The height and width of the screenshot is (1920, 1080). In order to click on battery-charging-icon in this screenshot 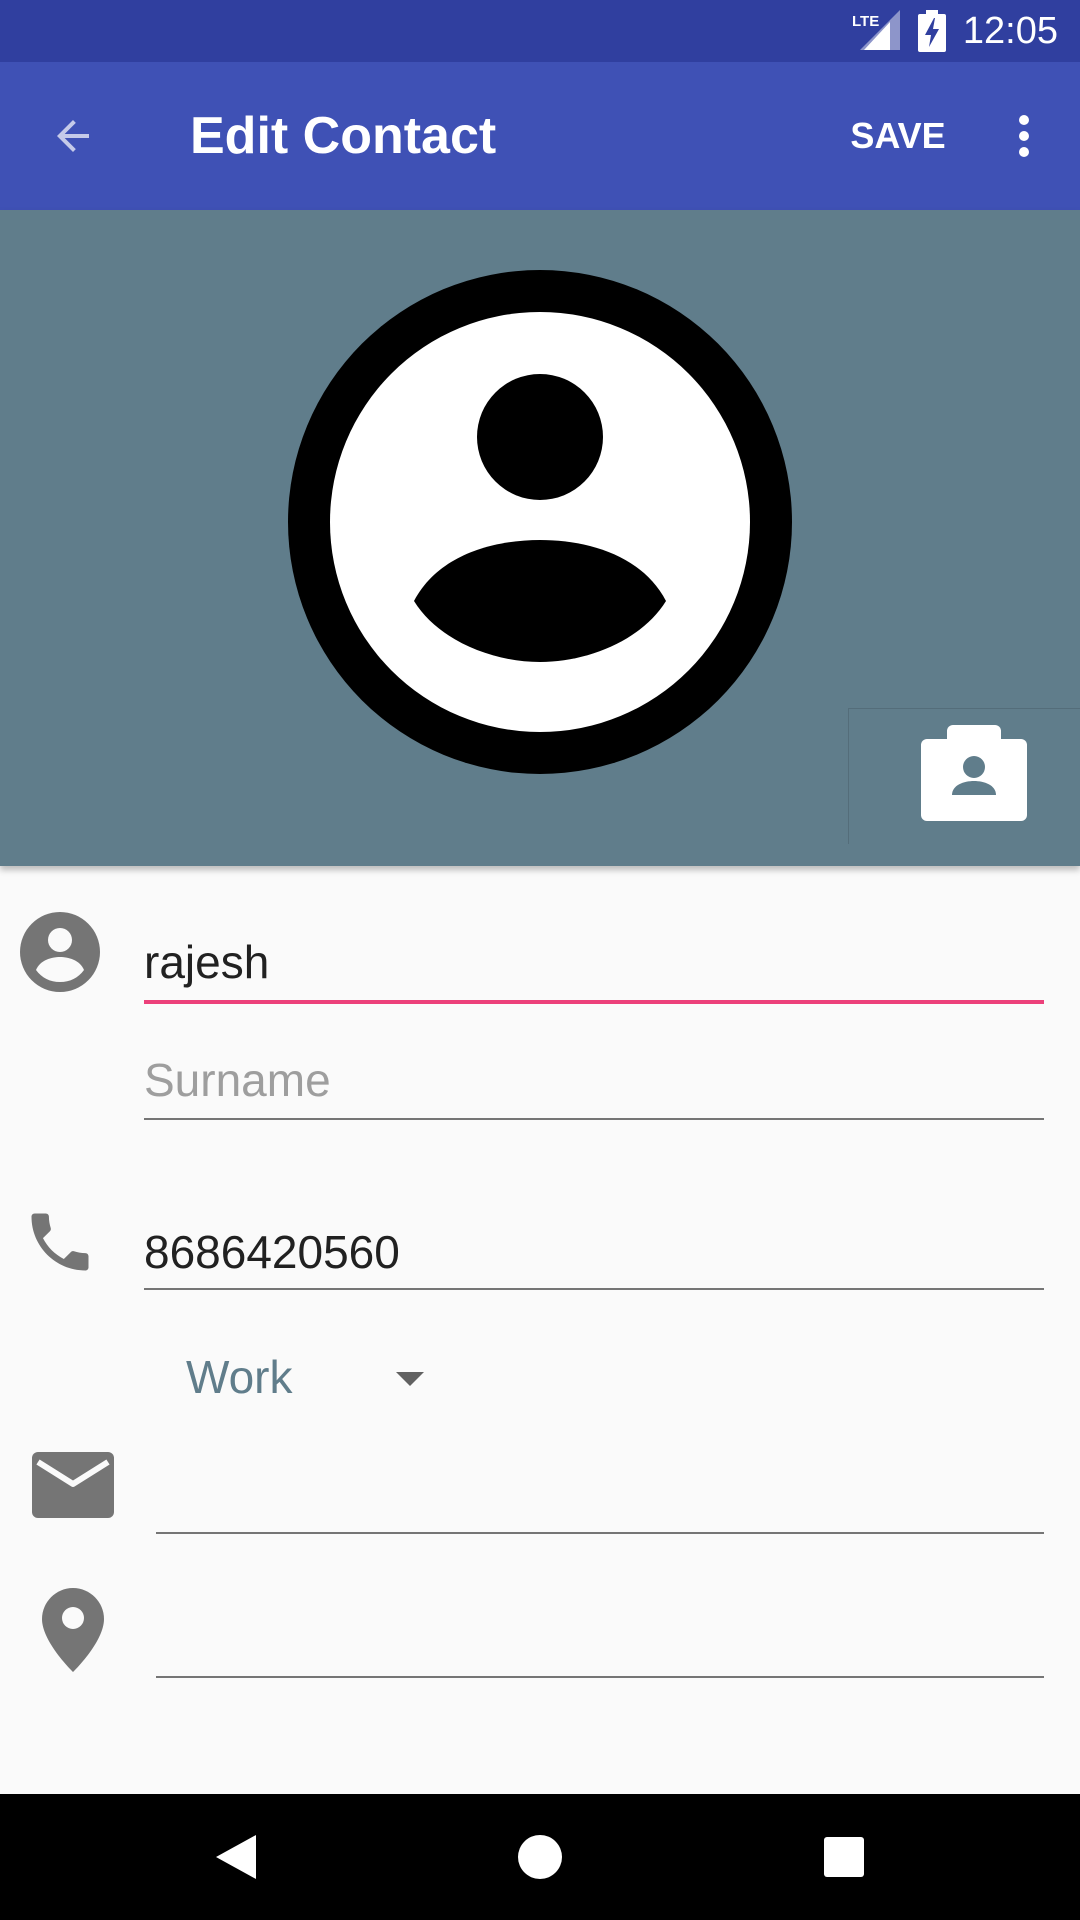, I will do `click(932, 31)`.